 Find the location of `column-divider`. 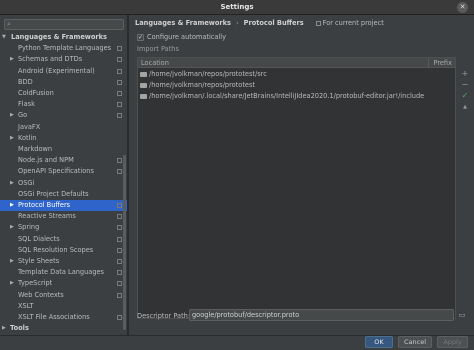

column-divider is located at coordinates (428, 63).